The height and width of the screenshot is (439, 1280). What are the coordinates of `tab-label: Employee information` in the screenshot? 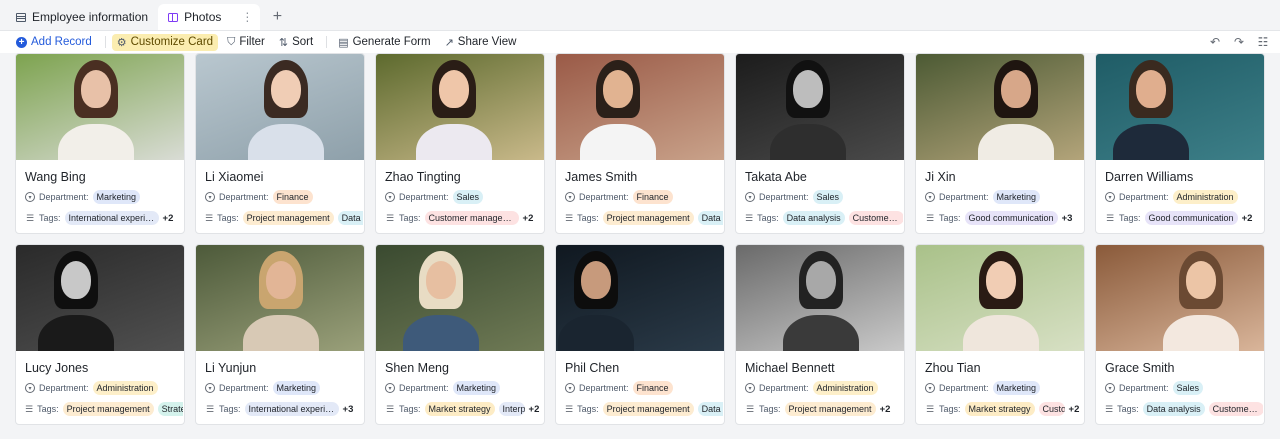 It's located at (90, 17).